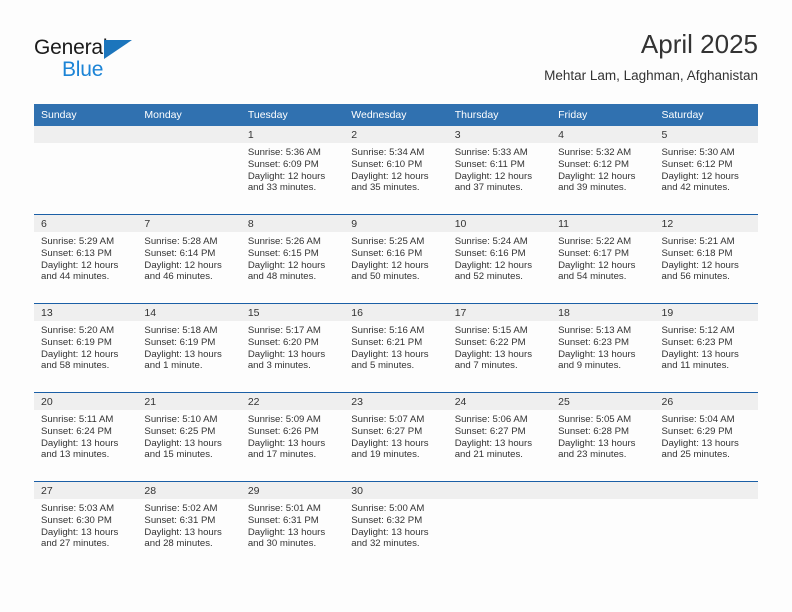 This screenshot has width=792, height=612. I want to click on day-number: 2, so click(396, 134).